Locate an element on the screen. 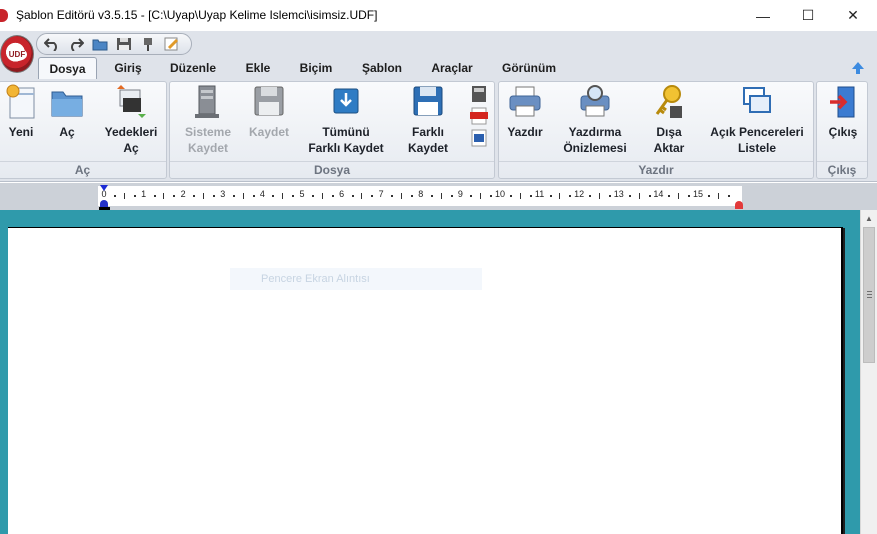 The height and width of the screenshot is (534, 877). save-button is located at coordinates (124, 44).